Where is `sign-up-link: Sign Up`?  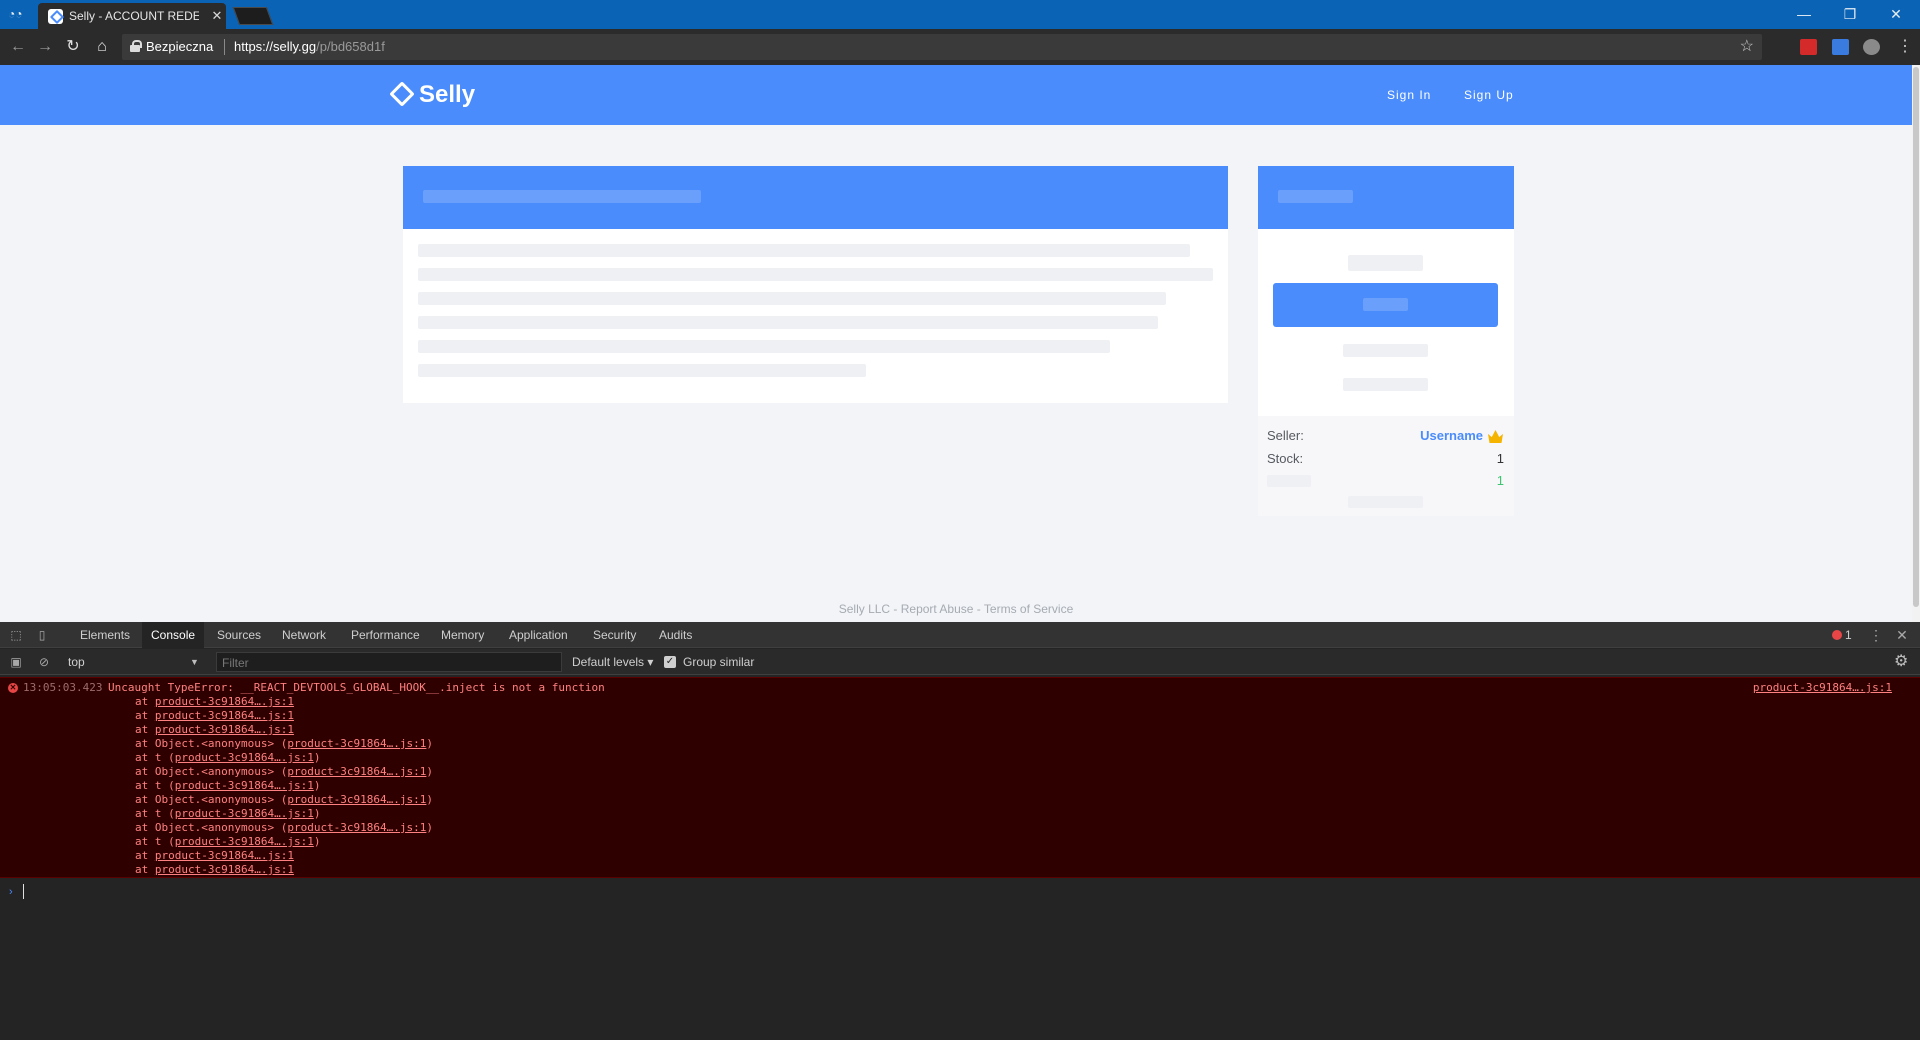
sign-up-link: Sign Up is located at coordinates (1489, 95).